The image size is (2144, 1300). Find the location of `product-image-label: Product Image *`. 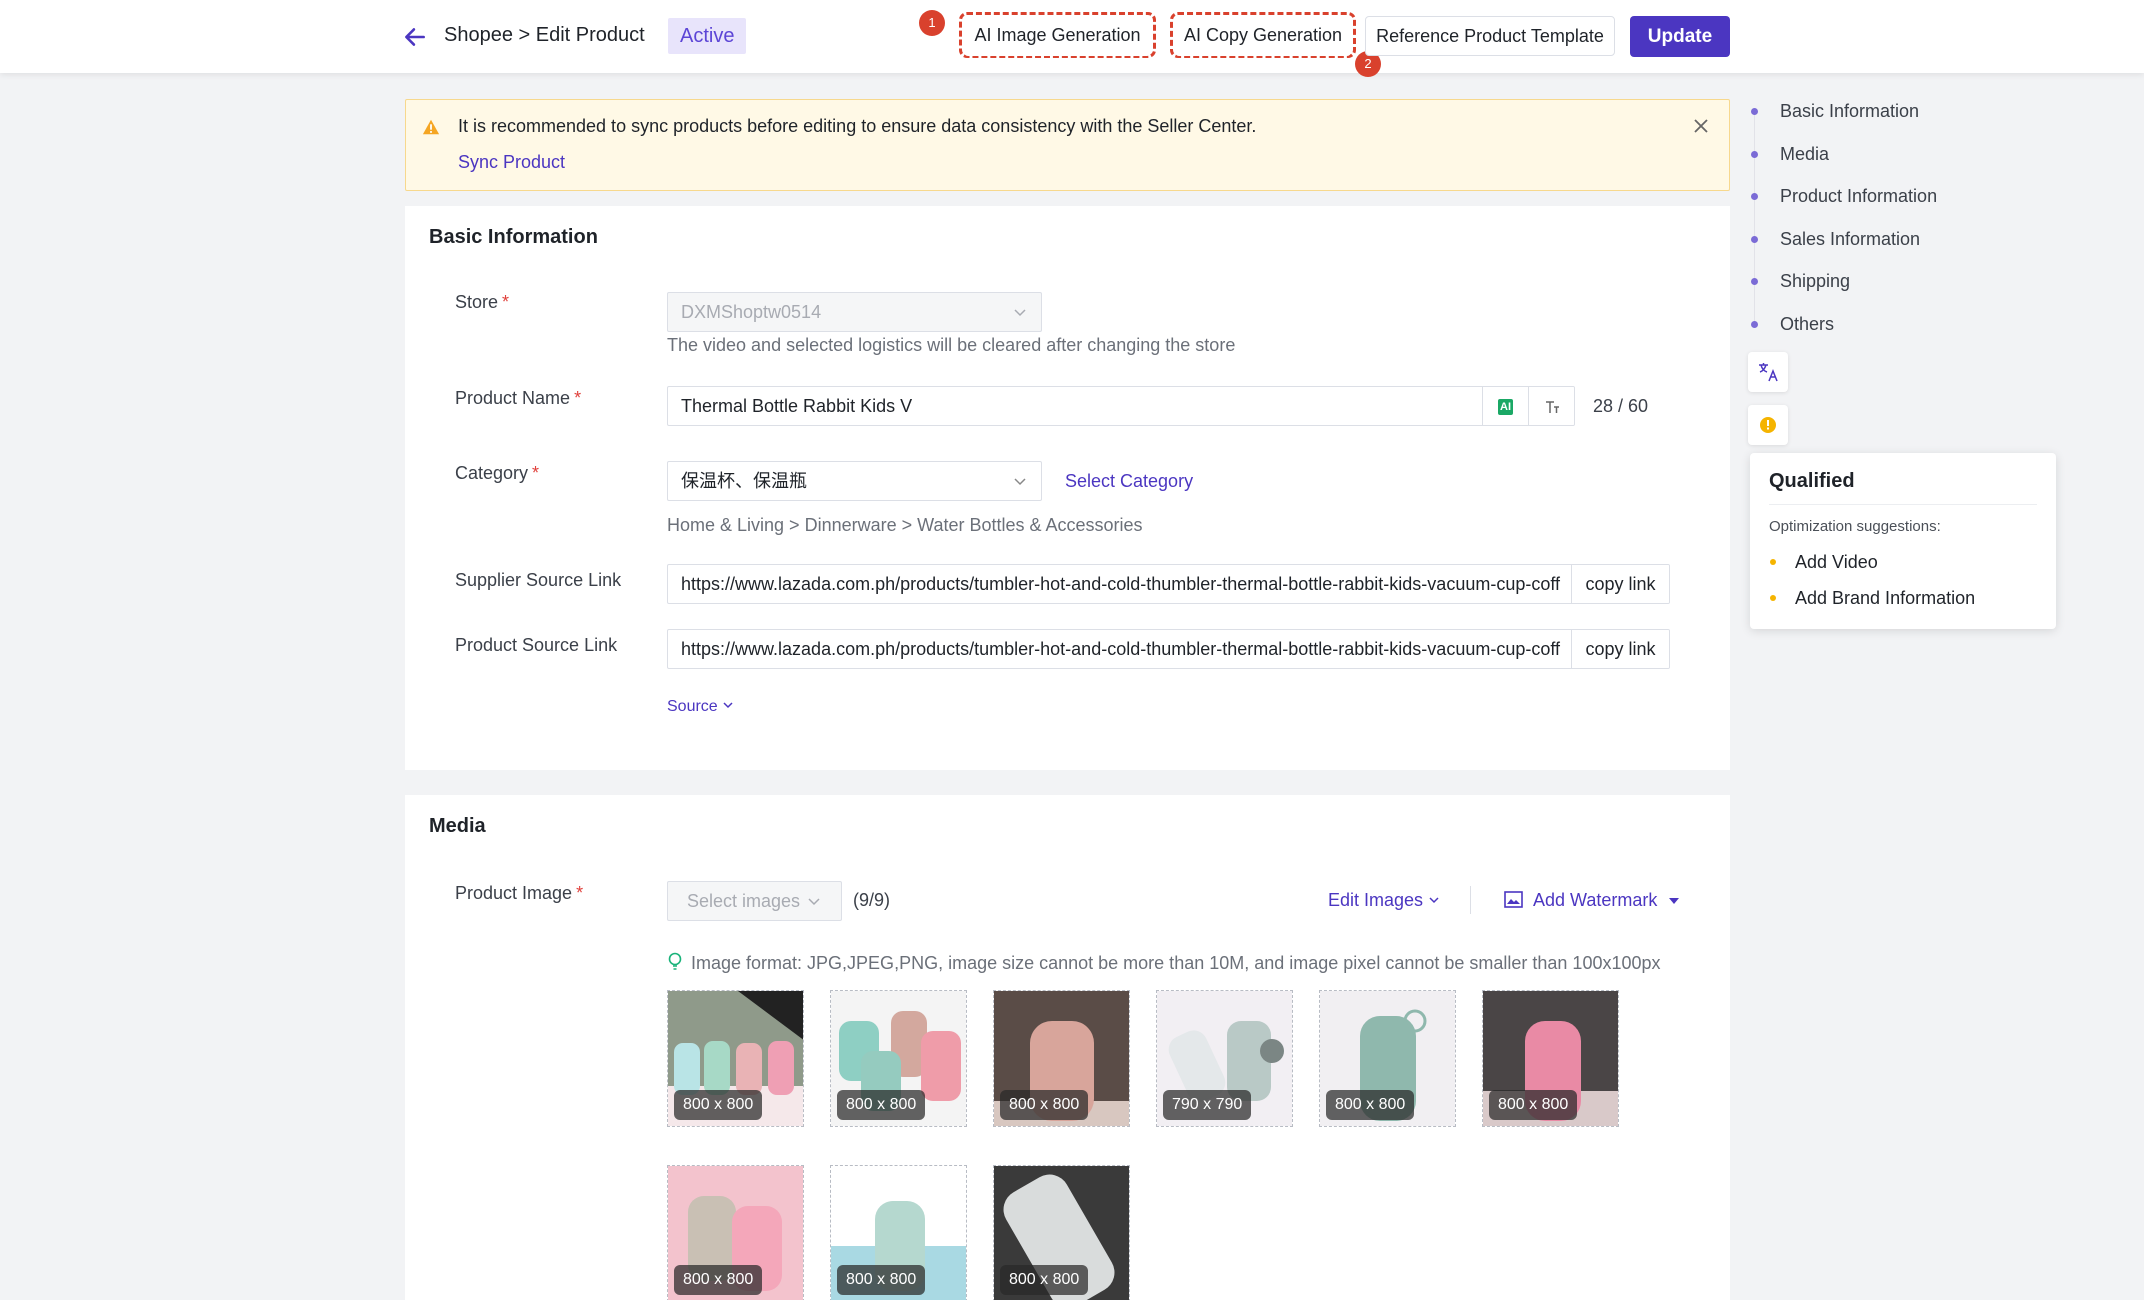

product-image-label: Product Image * is located at coordinates (519, 893).